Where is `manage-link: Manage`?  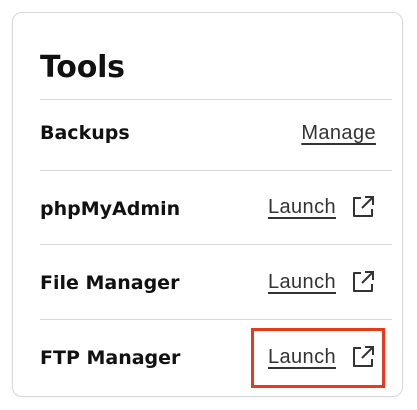
manage-link: Manage is located at coordinates (338, 133).